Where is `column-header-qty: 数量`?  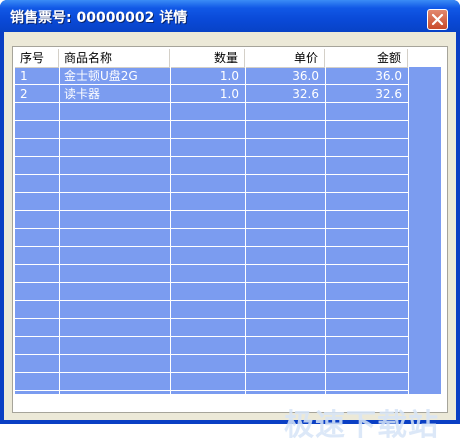 column-header-qty: 数量 is located at coordinates (207, 58).